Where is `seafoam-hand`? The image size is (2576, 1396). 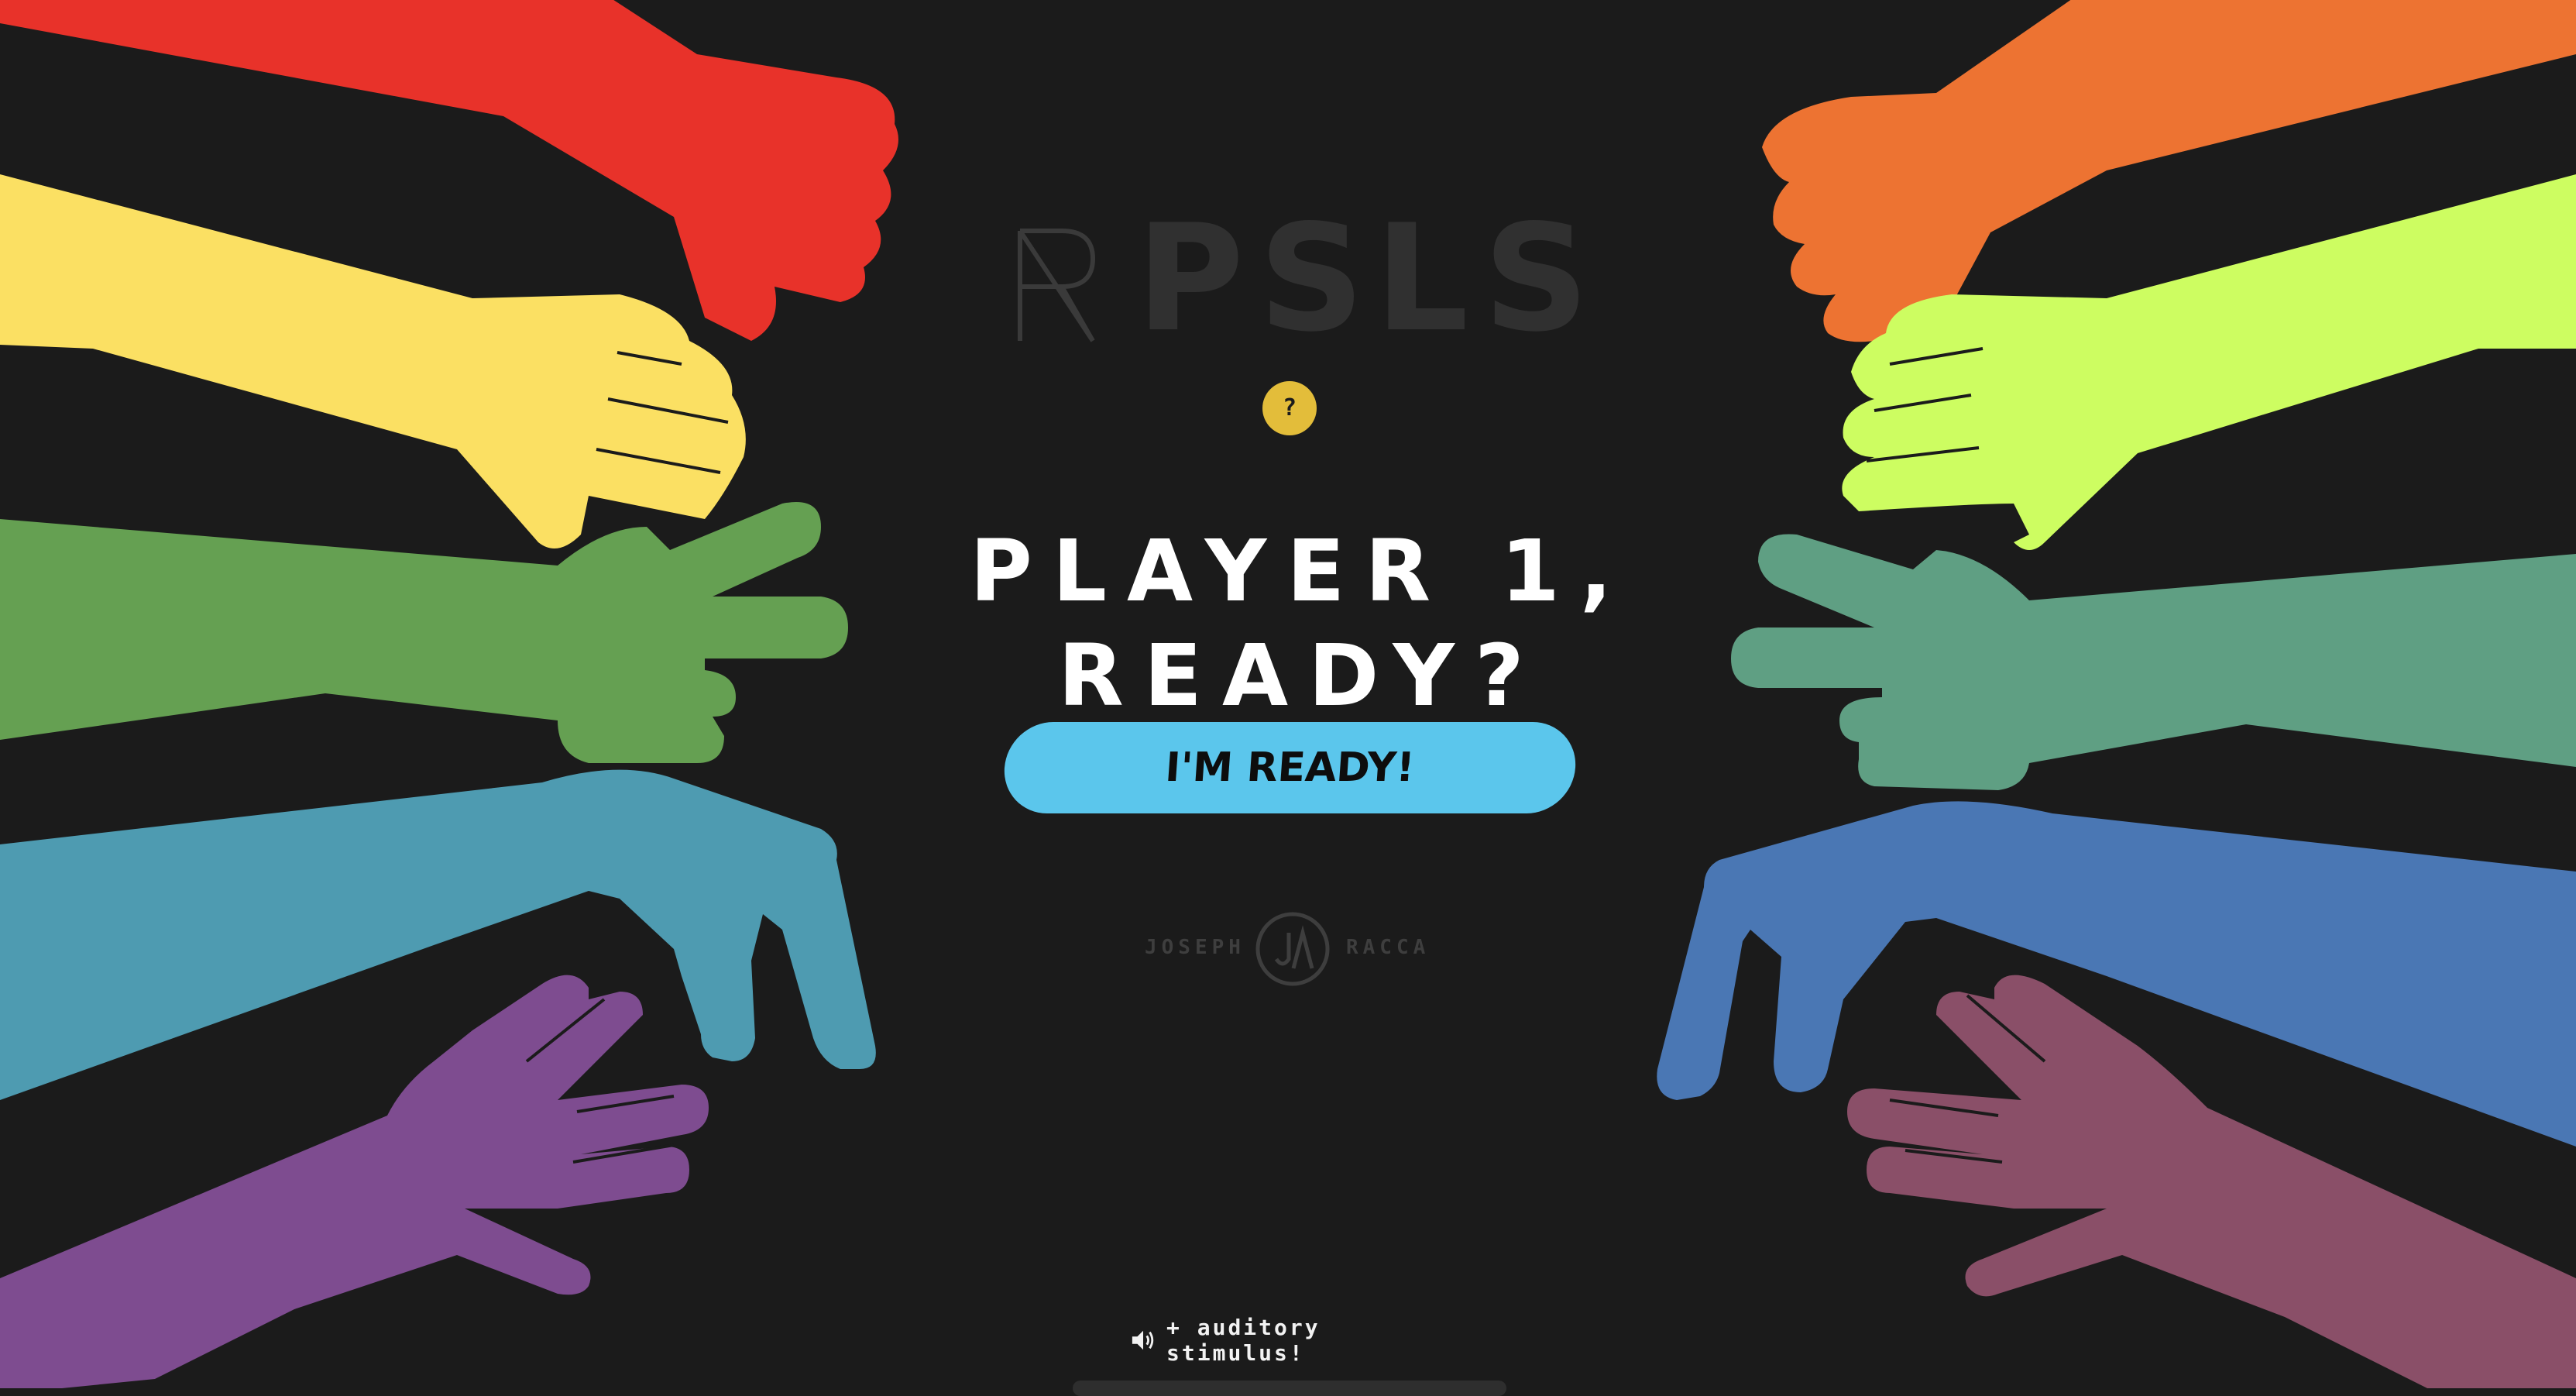
seafoam-hand is located at coordinates (2153, 662).